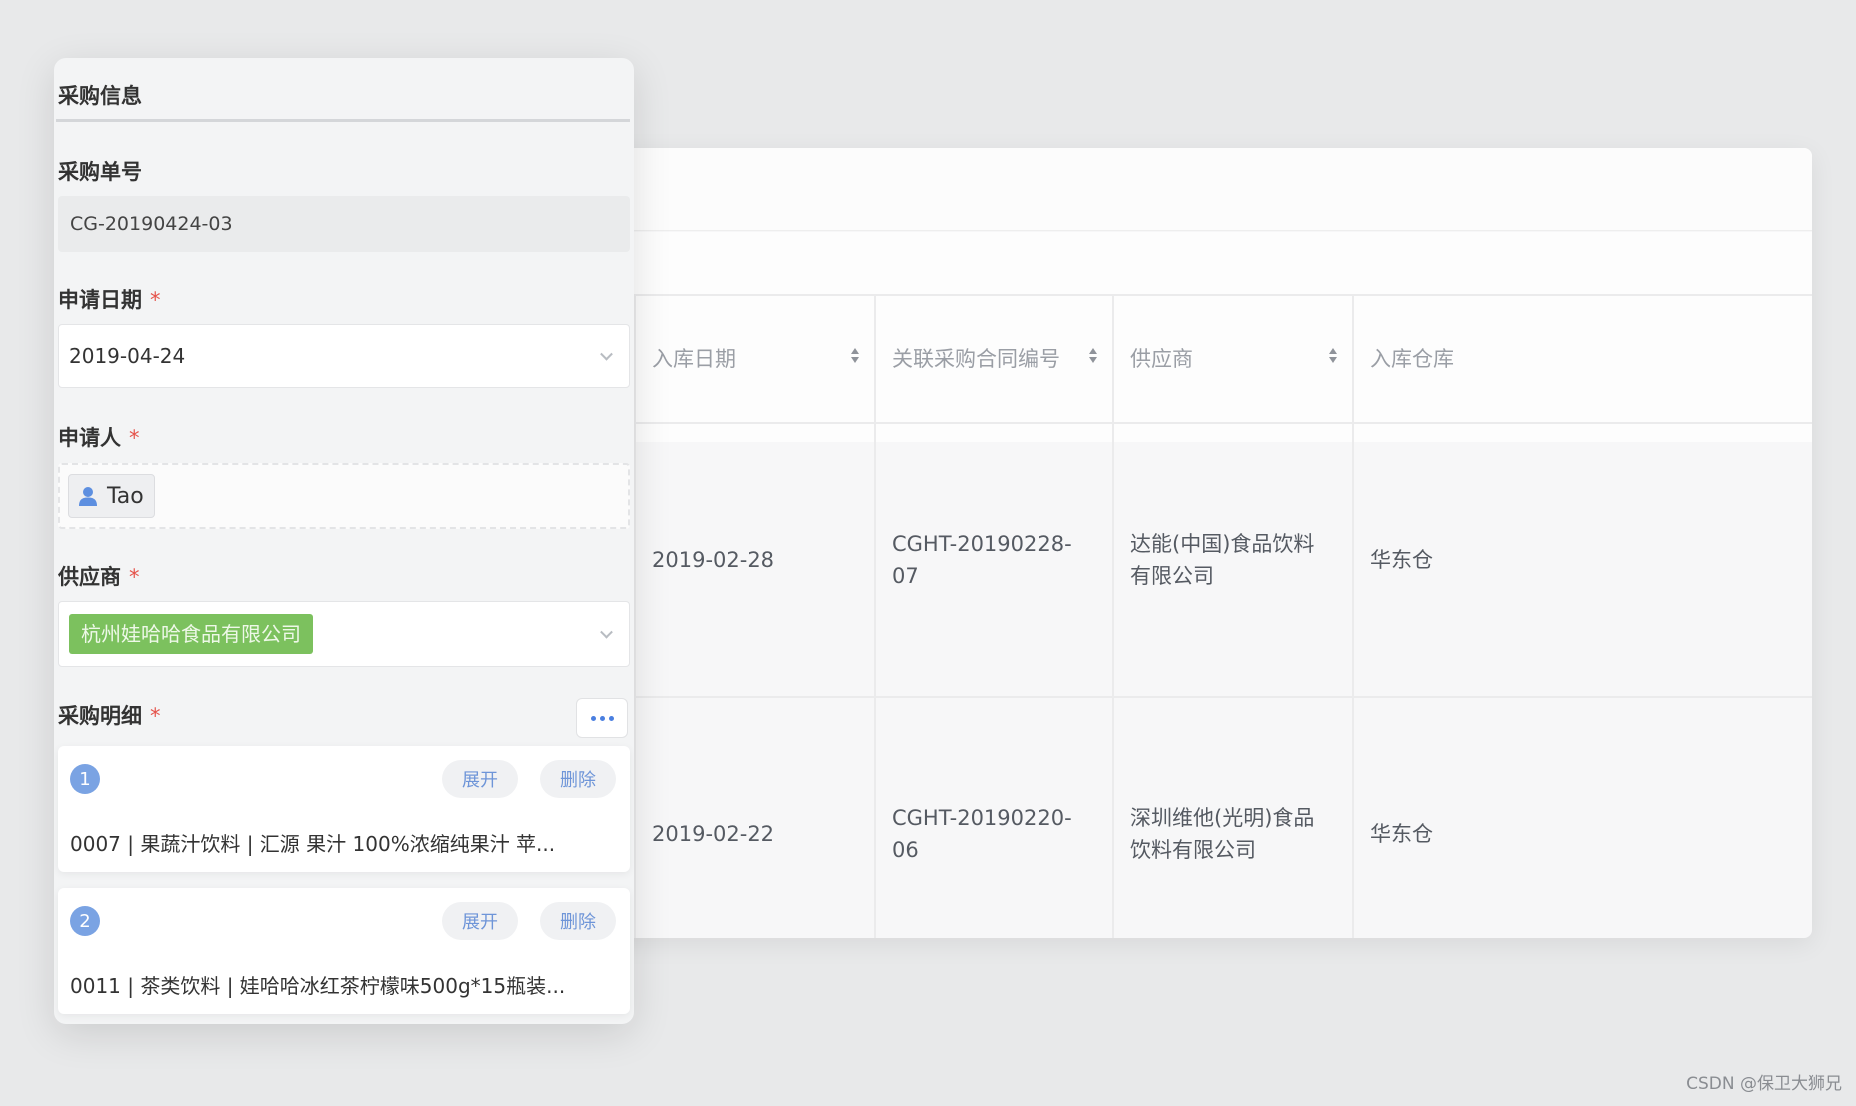 The image size is (1856, 1106). Describe the element at coordinates (713, 560) in the screenshot. I see `table-cell-date: 2019-02-28` at that location.